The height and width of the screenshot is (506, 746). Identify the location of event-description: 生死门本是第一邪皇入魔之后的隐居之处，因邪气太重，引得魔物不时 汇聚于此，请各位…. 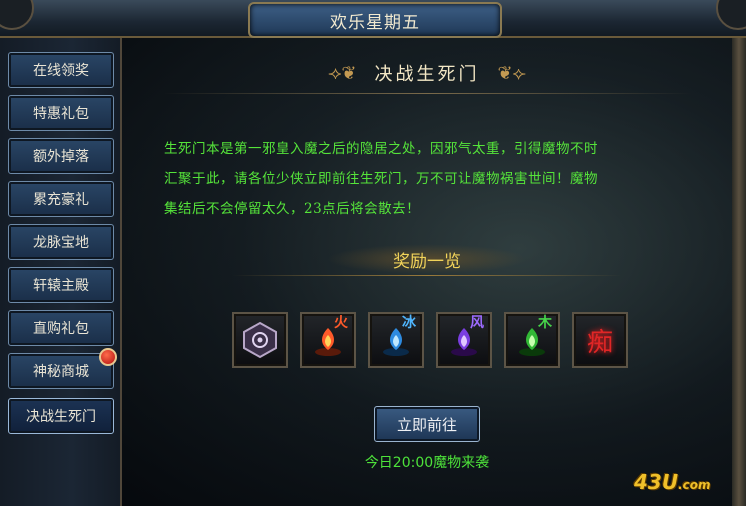
(434, 179).